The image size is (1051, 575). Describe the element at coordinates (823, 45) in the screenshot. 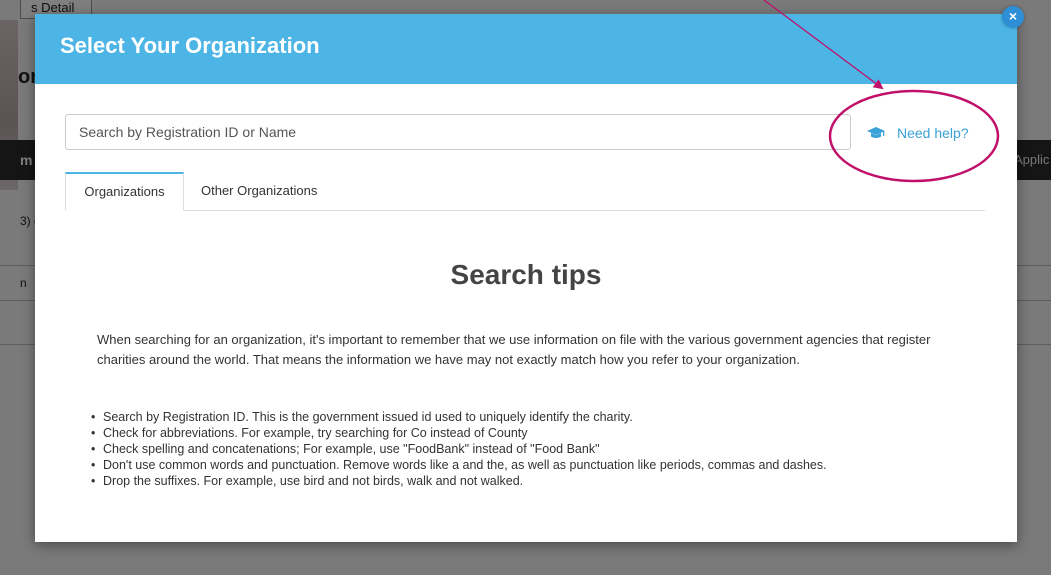

I see `annotation-arrow` at that location.